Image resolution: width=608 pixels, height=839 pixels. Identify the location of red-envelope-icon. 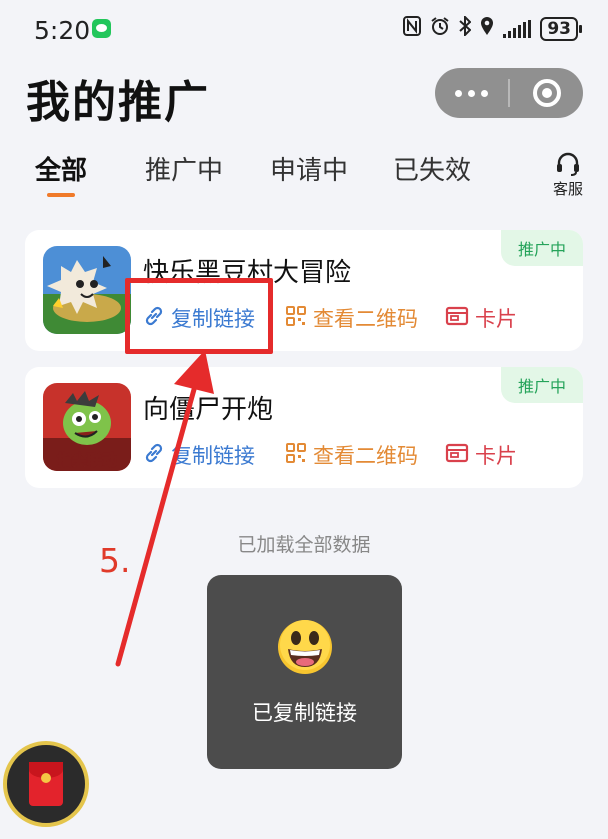
(46, 784).